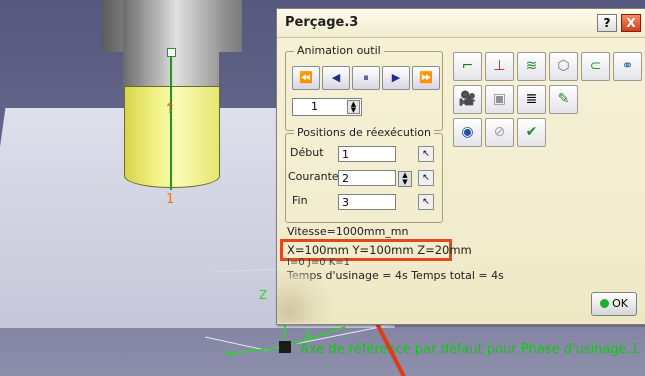  I want to click on end-label: Fin, so click(300, 200).